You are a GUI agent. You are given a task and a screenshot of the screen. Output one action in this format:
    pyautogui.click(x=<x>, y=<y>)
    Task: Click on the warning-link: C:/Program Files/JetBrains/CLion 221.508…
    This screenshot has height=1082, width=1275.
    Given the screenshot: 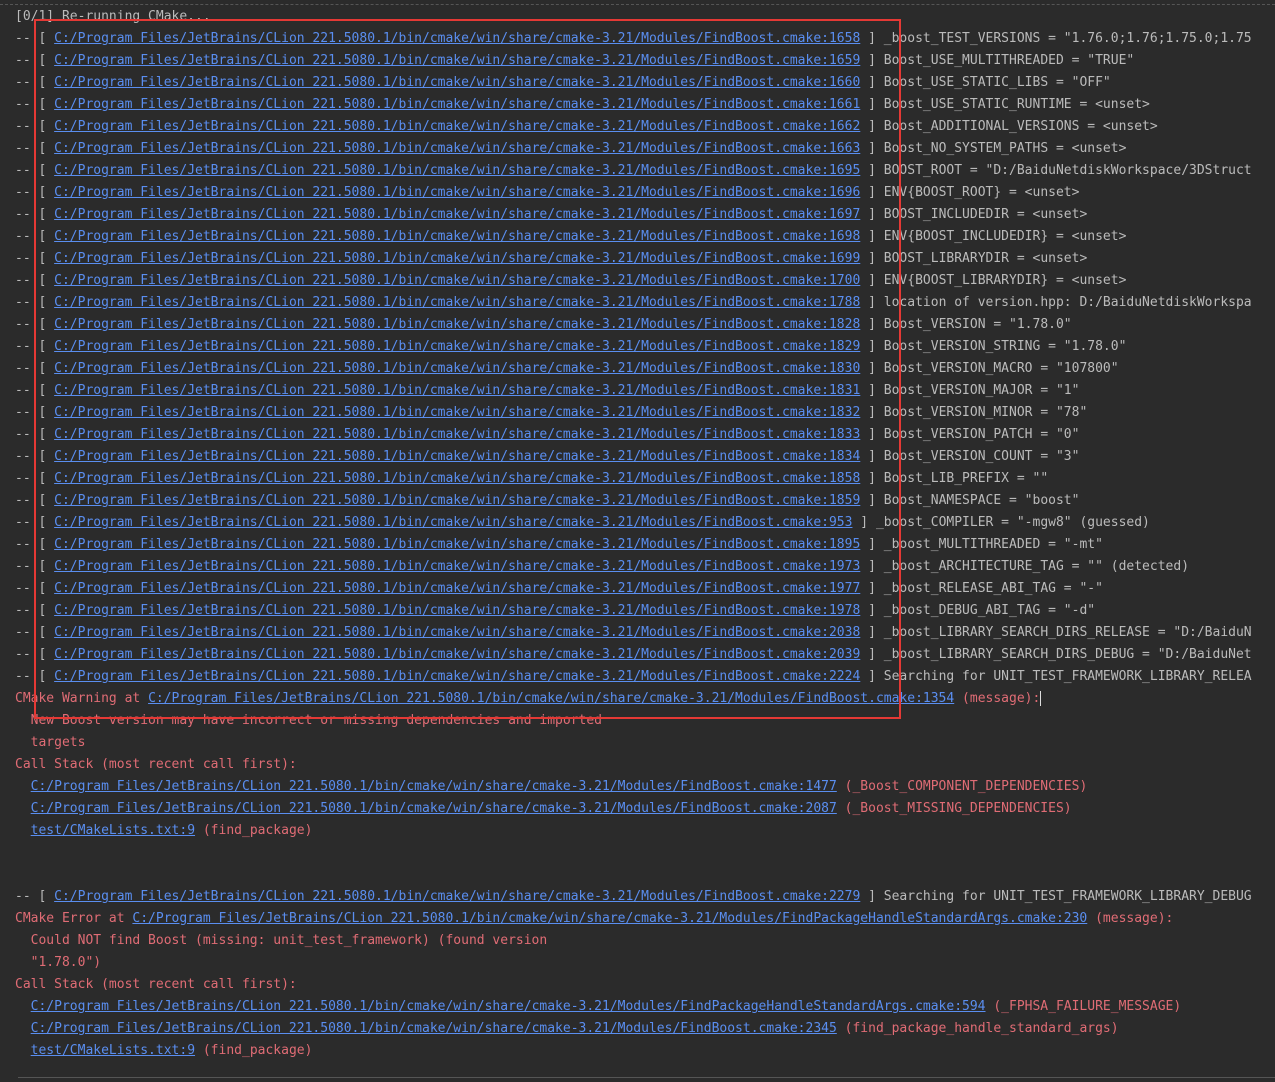 What is the action you would take?
    pyautogui.click(x=551, y=698)
    